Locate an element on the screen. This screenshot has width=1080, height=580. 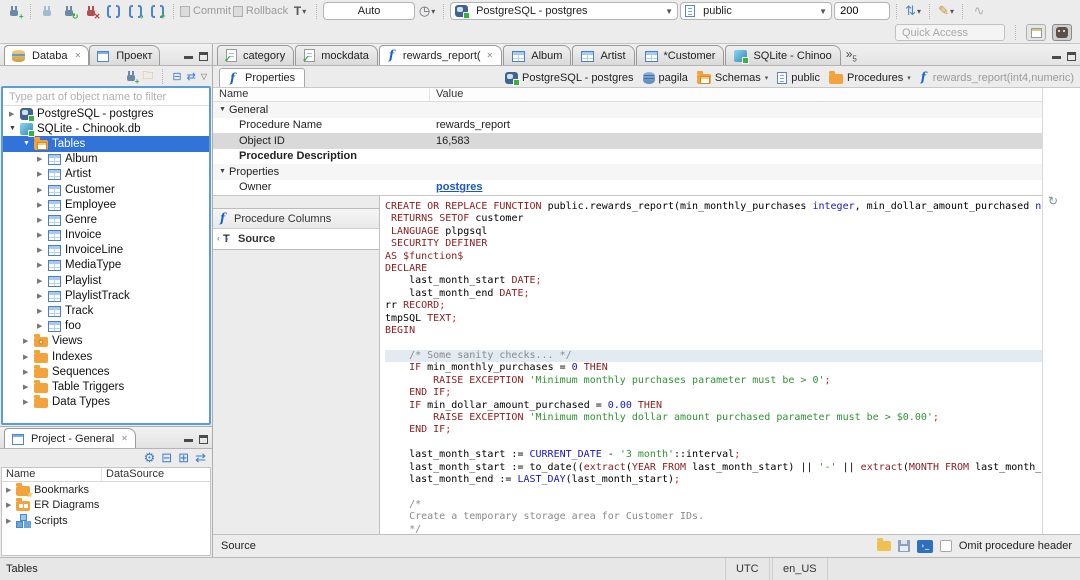
view-menu-icon: ▽ is located at coordinates (204, 76).